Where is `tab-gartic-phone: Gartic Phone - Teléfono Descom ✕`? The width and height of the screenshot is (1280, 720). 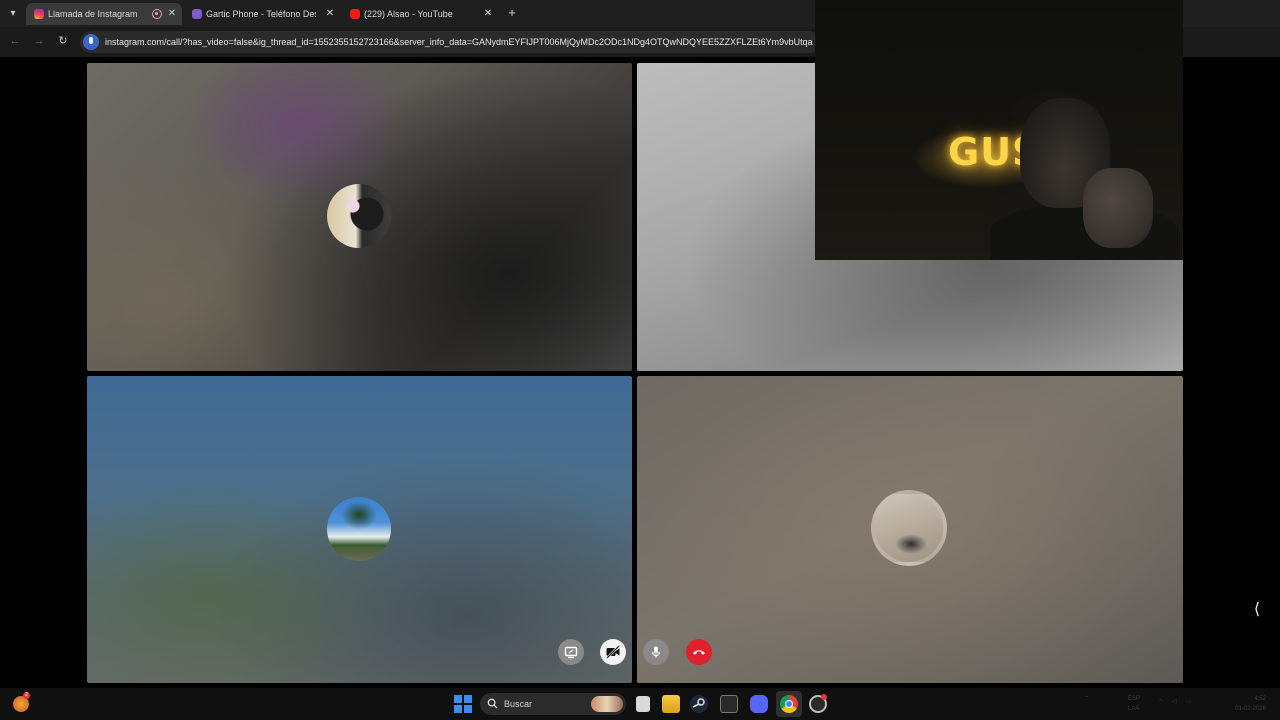 tab-gartic-phone: Gartic Phone - Teléfono Descom ✕ is located at coordinates (262, 14).